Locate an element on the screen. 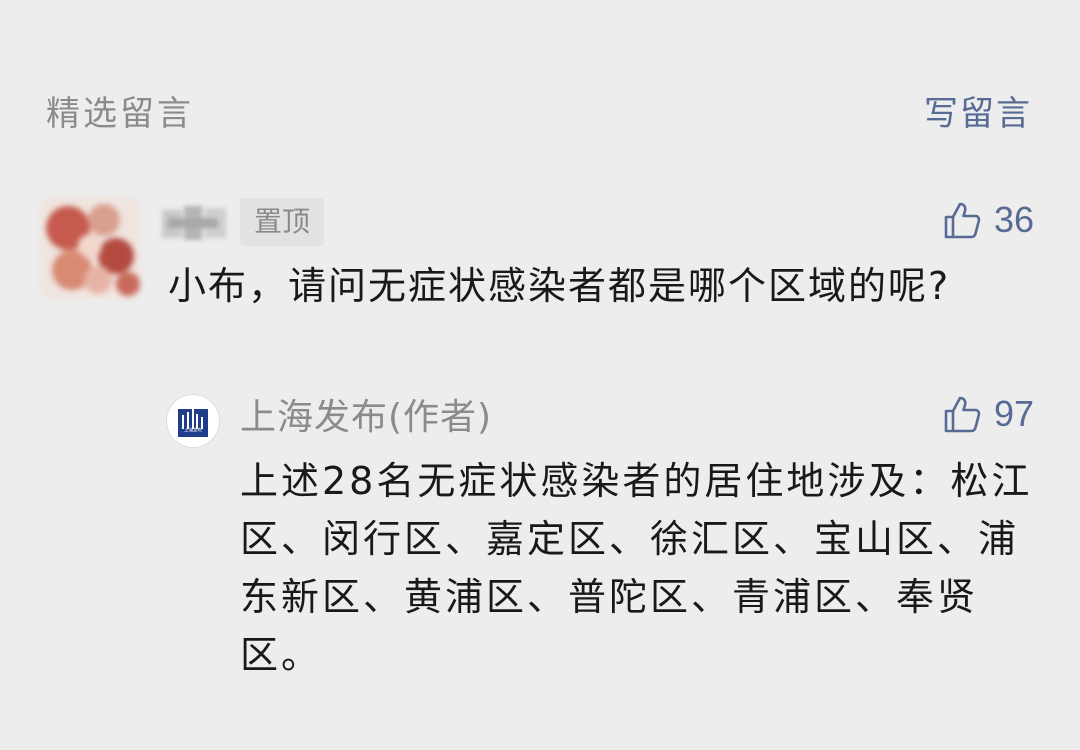 This screenshot has width=1080, height=750. user-avatar is located at coordinates (90, 248).